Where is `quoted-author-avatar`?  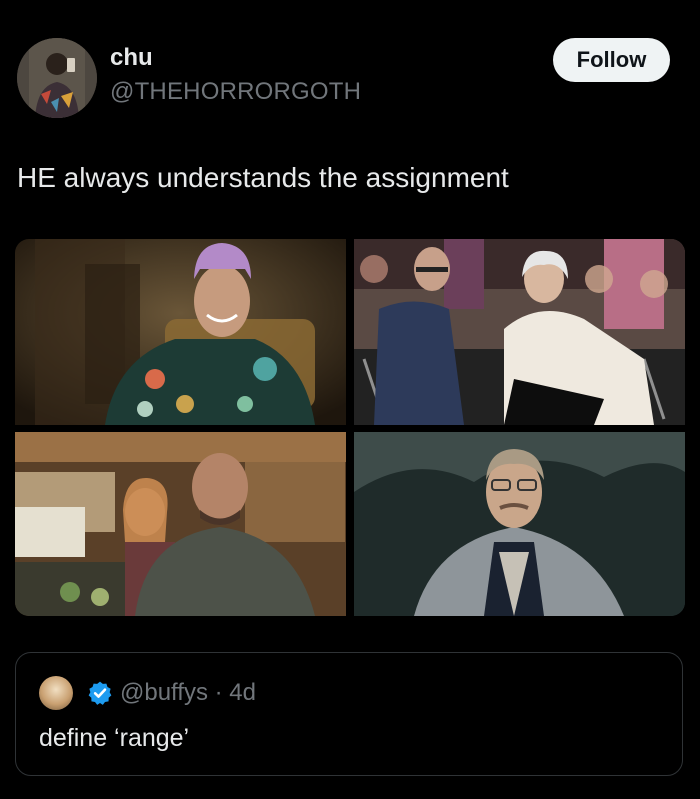
quoted-author-avatar is located at coordinates (56, 693).